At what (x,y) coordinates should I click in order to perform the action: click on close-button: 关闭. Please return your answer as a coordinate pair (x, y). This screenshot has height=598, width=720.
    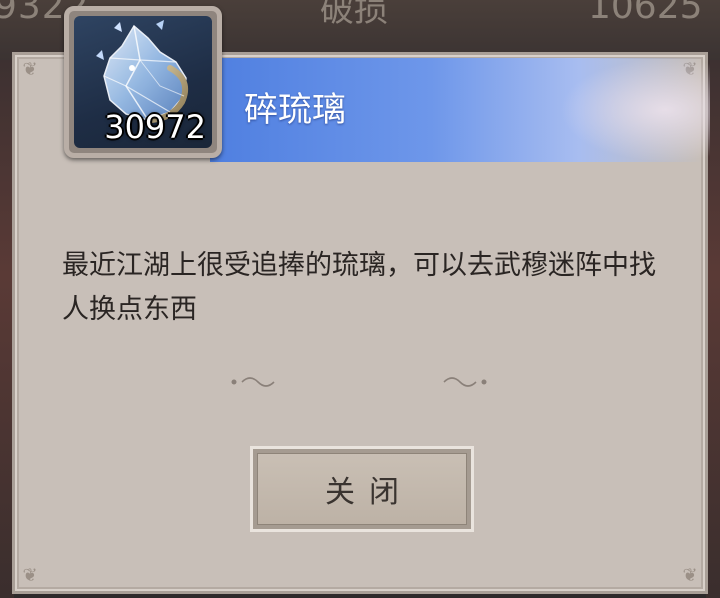
    Looking at the image, I should click on (362, 489).